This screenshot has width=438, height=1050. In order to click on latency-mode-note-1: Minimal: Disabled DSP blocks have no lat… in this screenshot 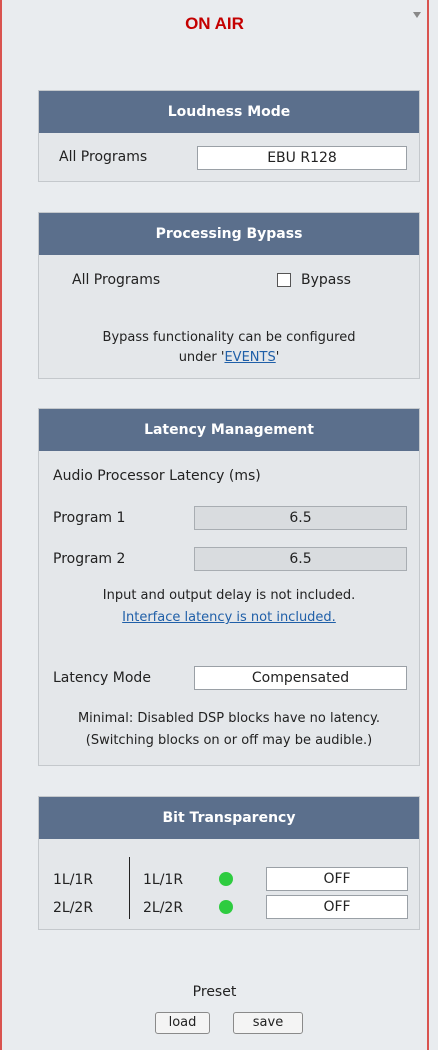, I will do `click(229, 718)`.